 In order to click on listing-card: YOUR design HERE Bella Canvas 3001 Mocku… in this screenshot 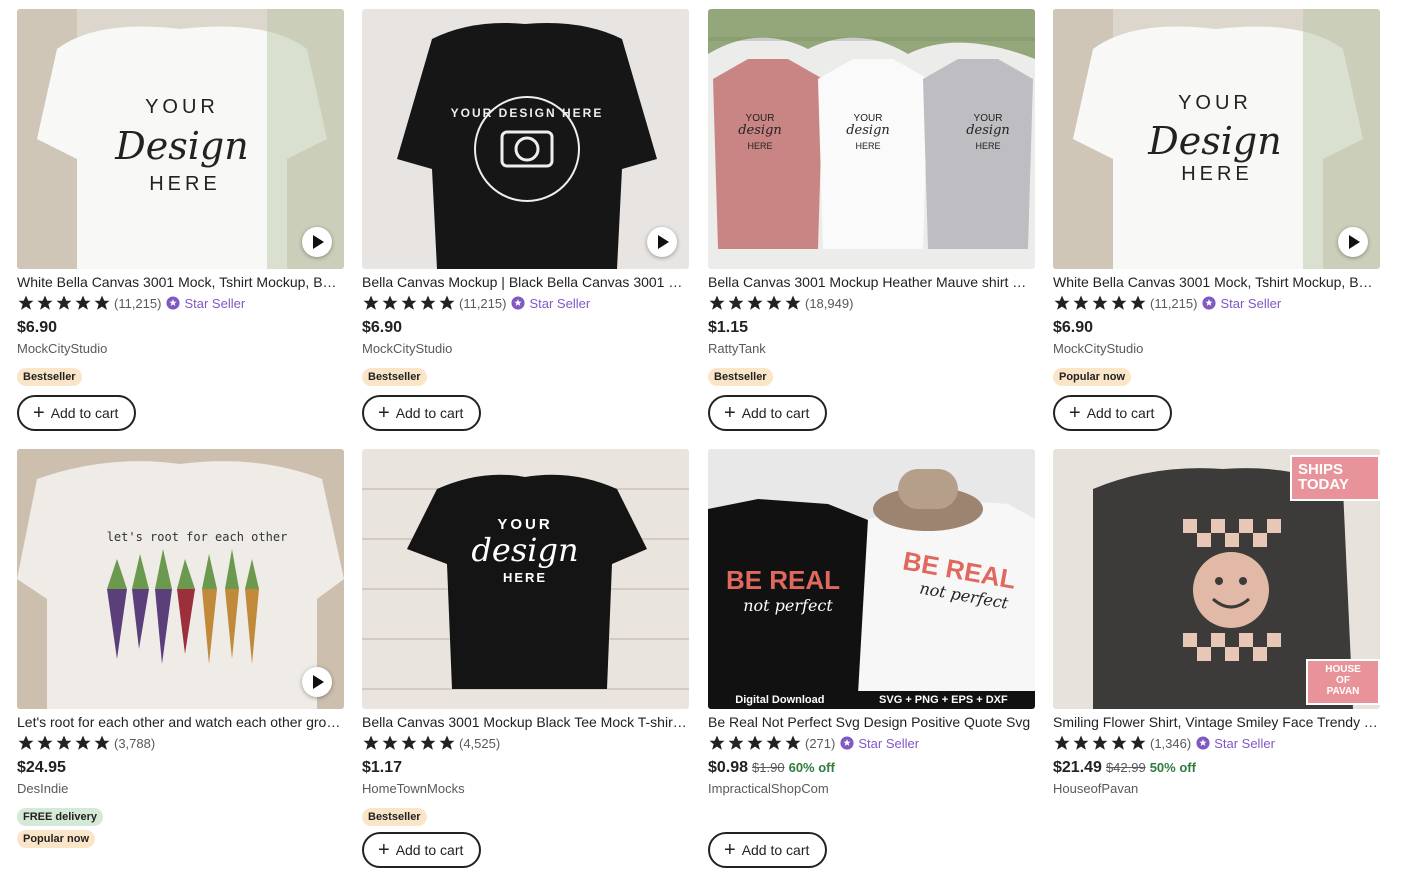, I will do `click(525, 658)`.